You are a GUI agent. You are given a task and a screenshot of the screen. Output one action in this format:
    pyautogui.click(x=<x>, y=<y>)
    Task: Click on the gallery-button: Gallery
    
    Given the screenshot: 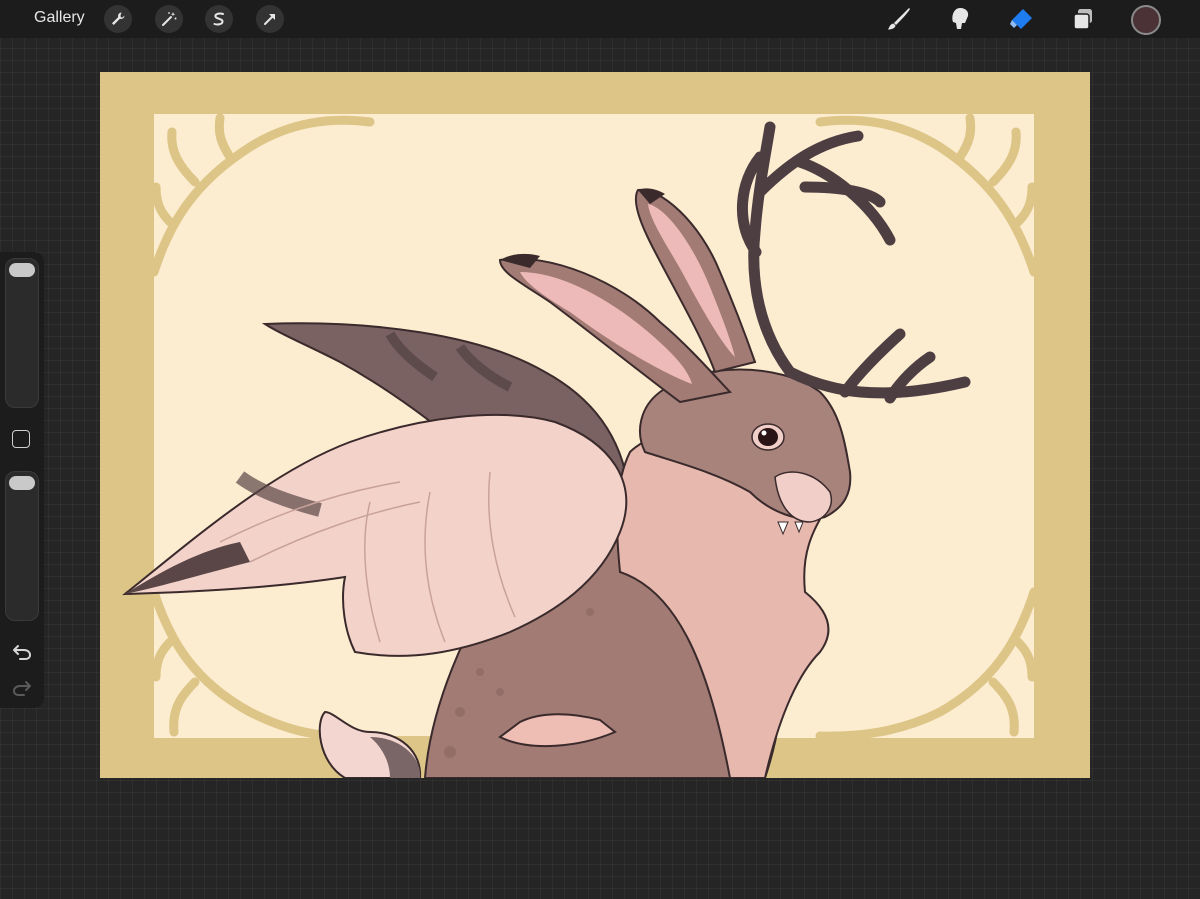 What is the action you would take?
    pyautogui.click(x=59, y=18)
    